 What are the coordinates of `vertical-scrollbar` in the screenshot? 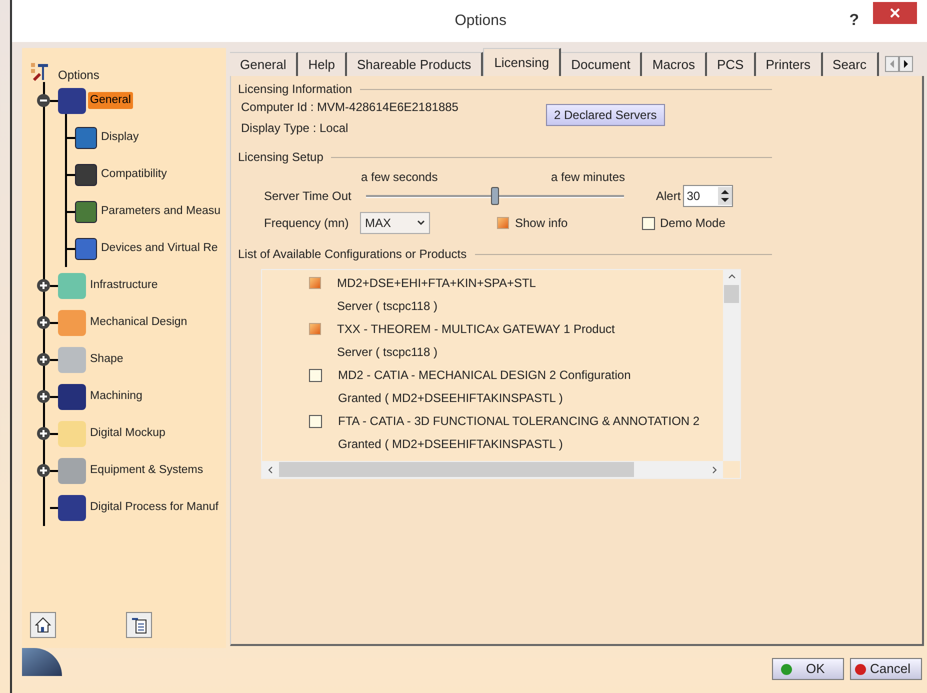 It's located at (731, 365).